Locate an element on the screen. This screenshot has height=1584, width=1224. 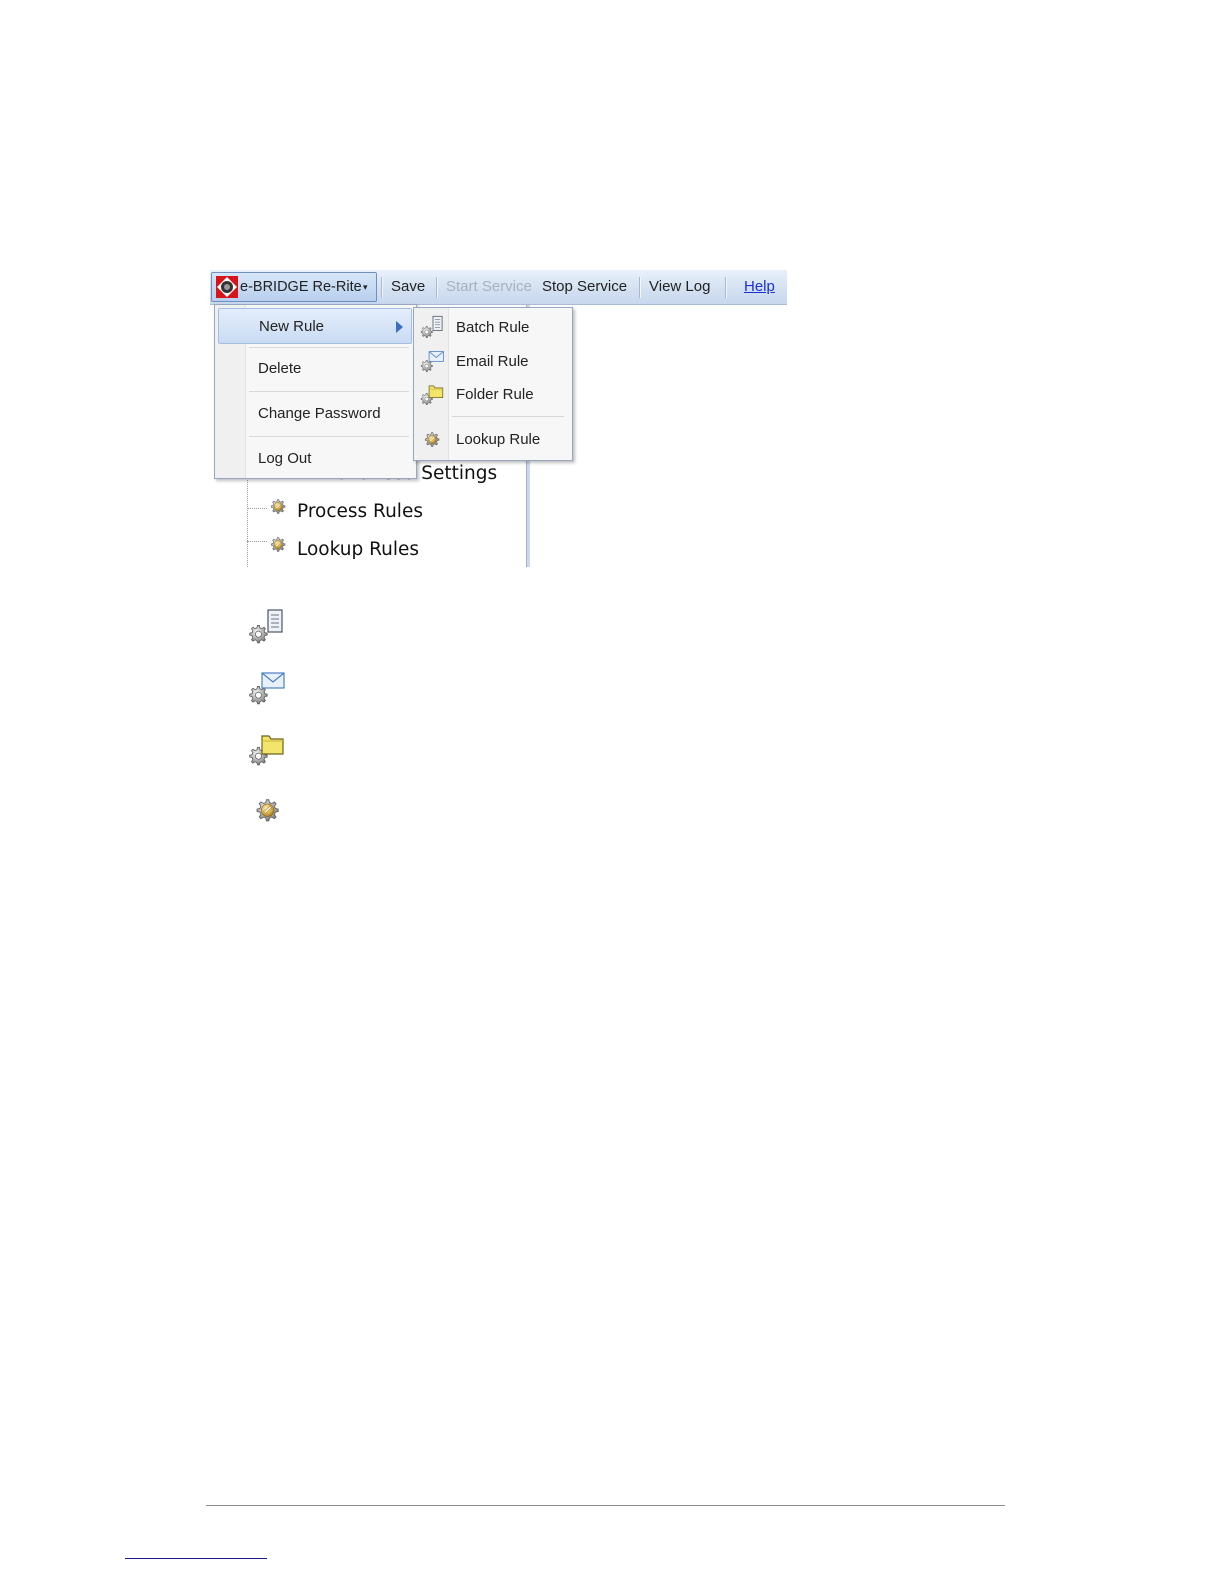
submenu-item-email-rule: Email Rule is located at coordinates (492, 362).